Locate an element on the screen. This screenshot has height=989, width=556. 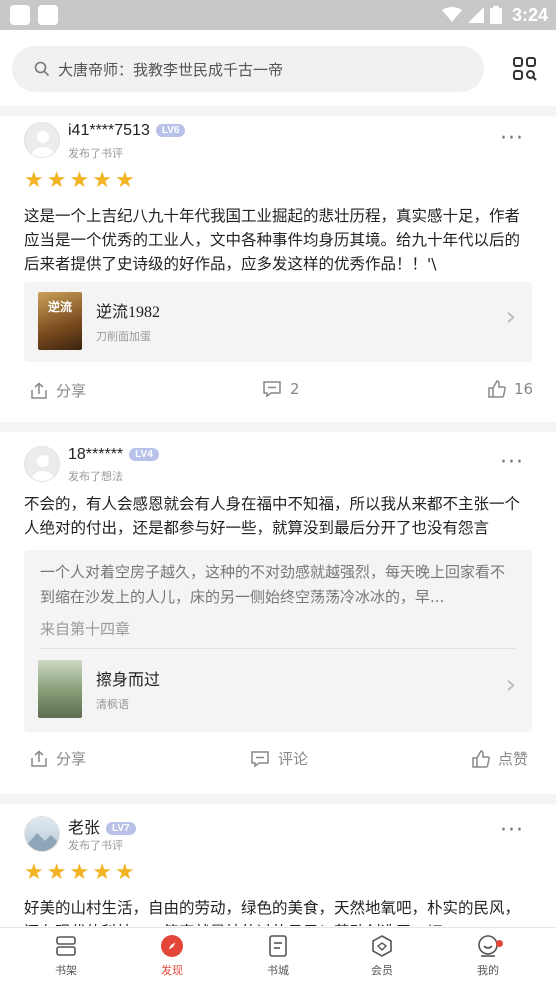
status-bar: 3:24 is located at coordinates (278, 15).